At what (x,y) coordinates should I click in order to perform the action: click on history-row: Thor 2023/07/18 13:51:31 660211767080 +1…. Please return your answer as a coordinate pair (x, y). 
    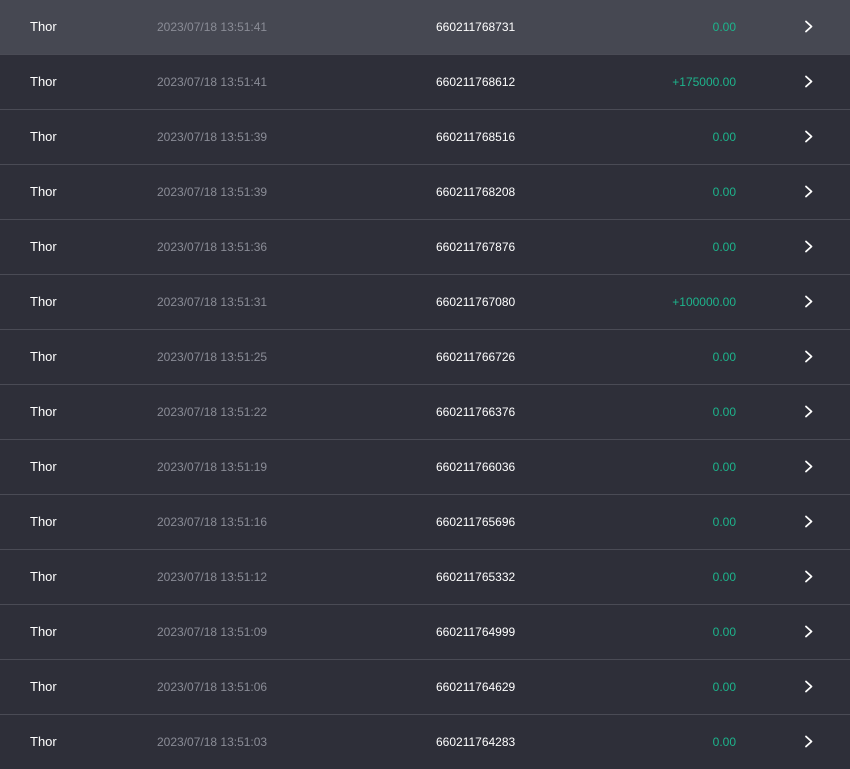
    Looking at the image, I should click on (425, 302).